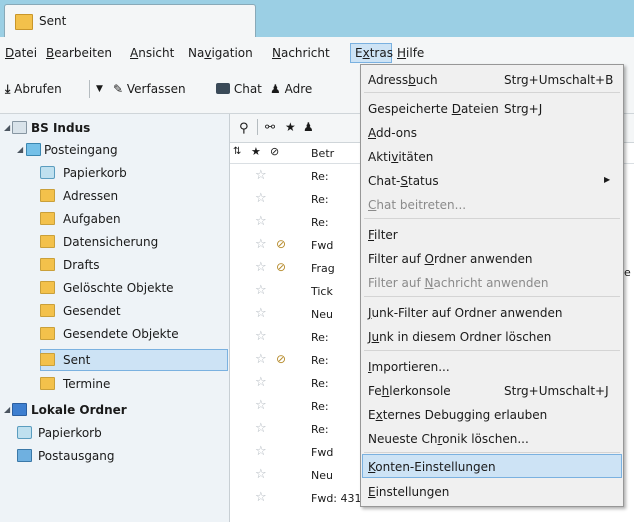 The width and height of the screenshot is (634, 522). What do you see at coordinates (239, 89) in the screenshot?
I see `chat-button: Chat` at bounding box center [239, 89].